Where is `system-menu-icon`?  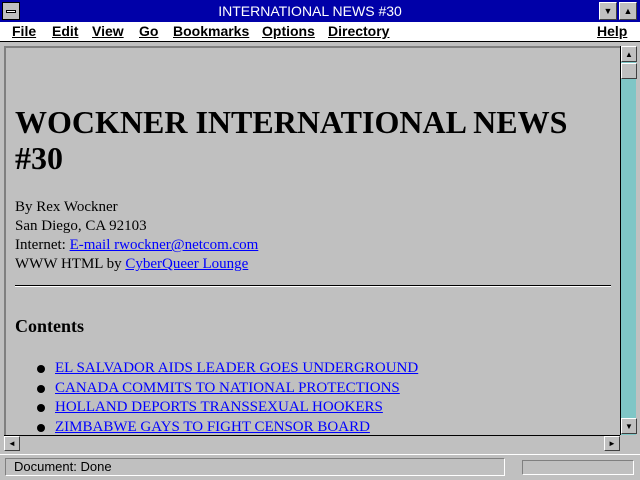 system-menu-icon is located at coordinates (11, 11).